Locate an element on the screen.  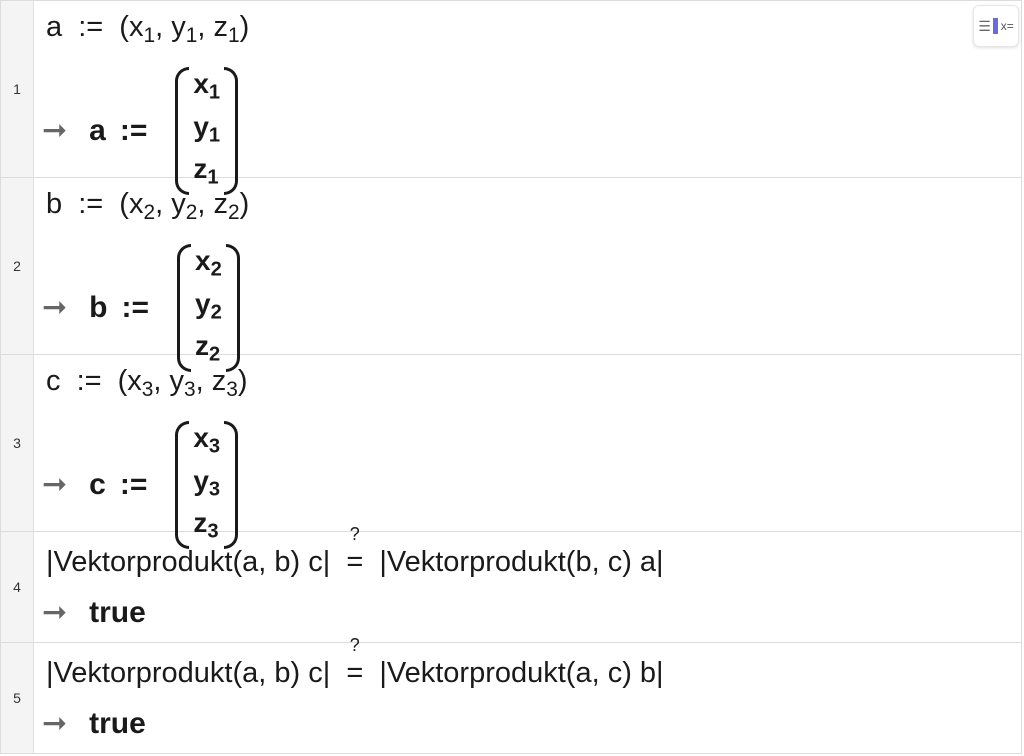
column-vector: x3 y3 z3 is located at coordinates (207, 485).